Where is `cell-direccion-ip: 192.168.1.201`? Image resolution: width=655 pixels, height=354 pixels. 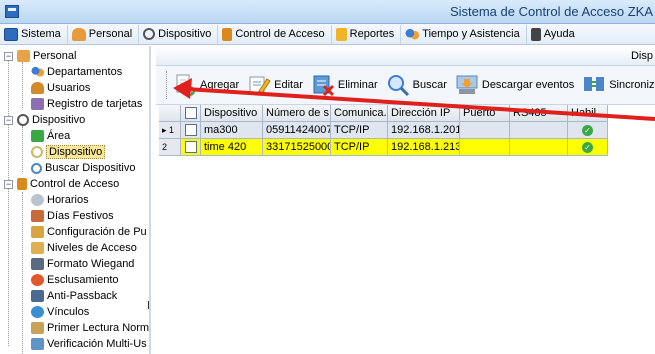
cell-direccion-ip: 192.168.1.201 is located at coordinates (424, 130).